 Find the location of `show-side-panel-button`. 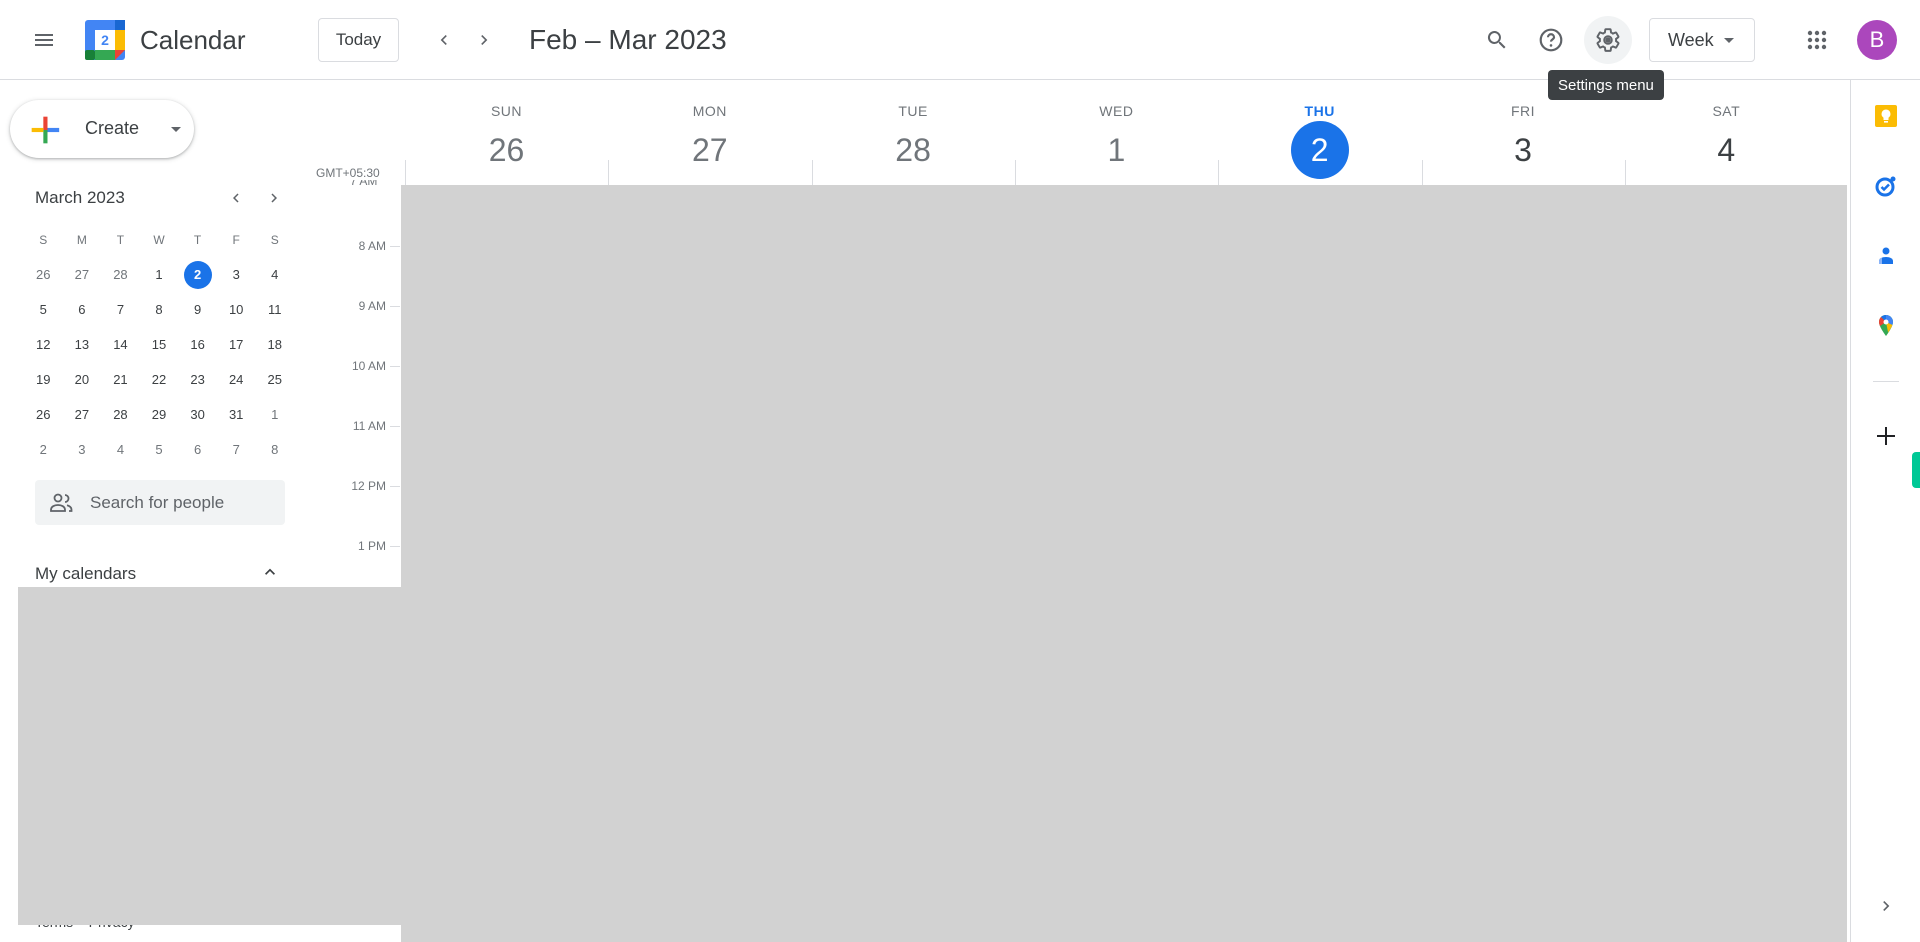

show-side-panel-button is located at coordinates (1886, 906).